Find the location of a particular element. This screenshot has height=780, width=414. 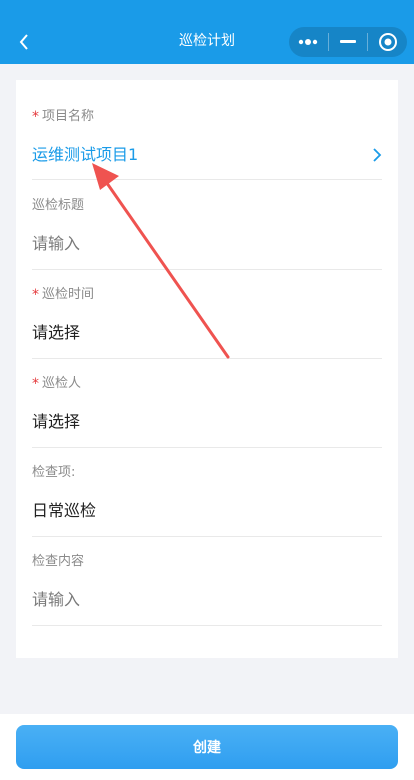

items-label: 检查项: is located at coordinates (54, 472).